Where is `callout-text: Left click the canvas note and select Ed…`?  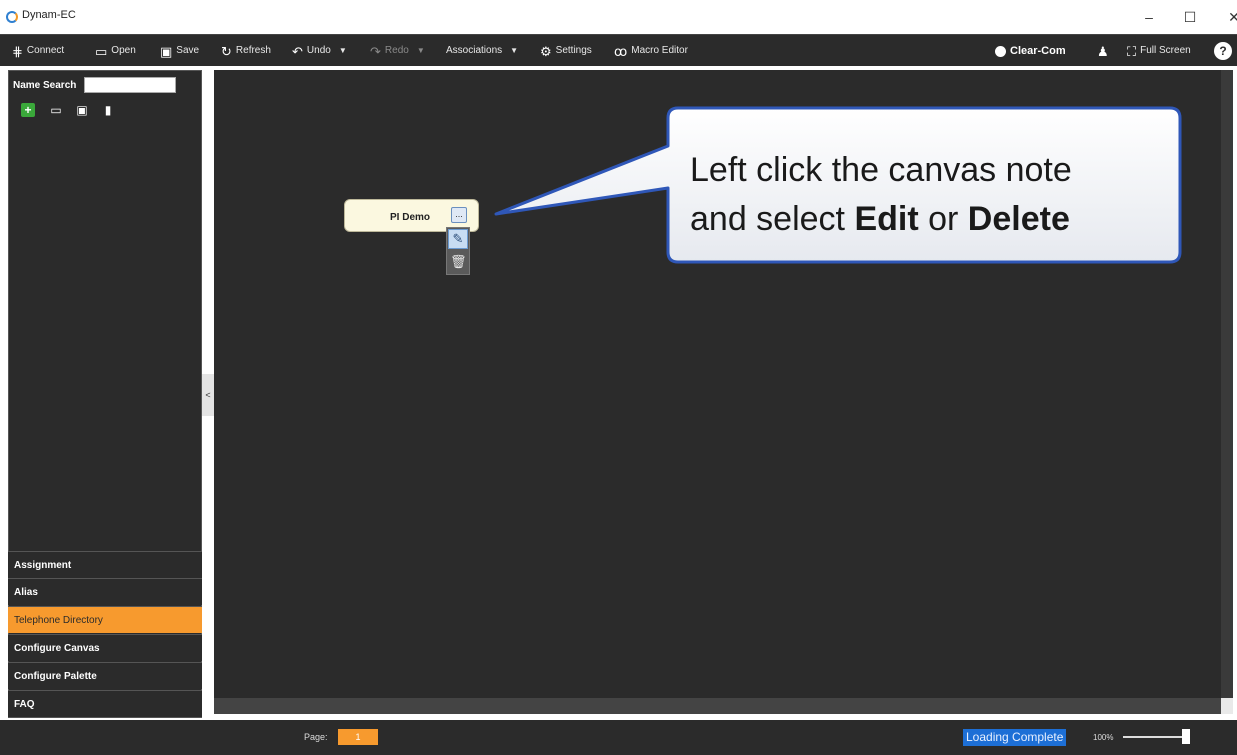 callout-text: Left click the canvas note and select Ed… is located at coordinates (925, 195).